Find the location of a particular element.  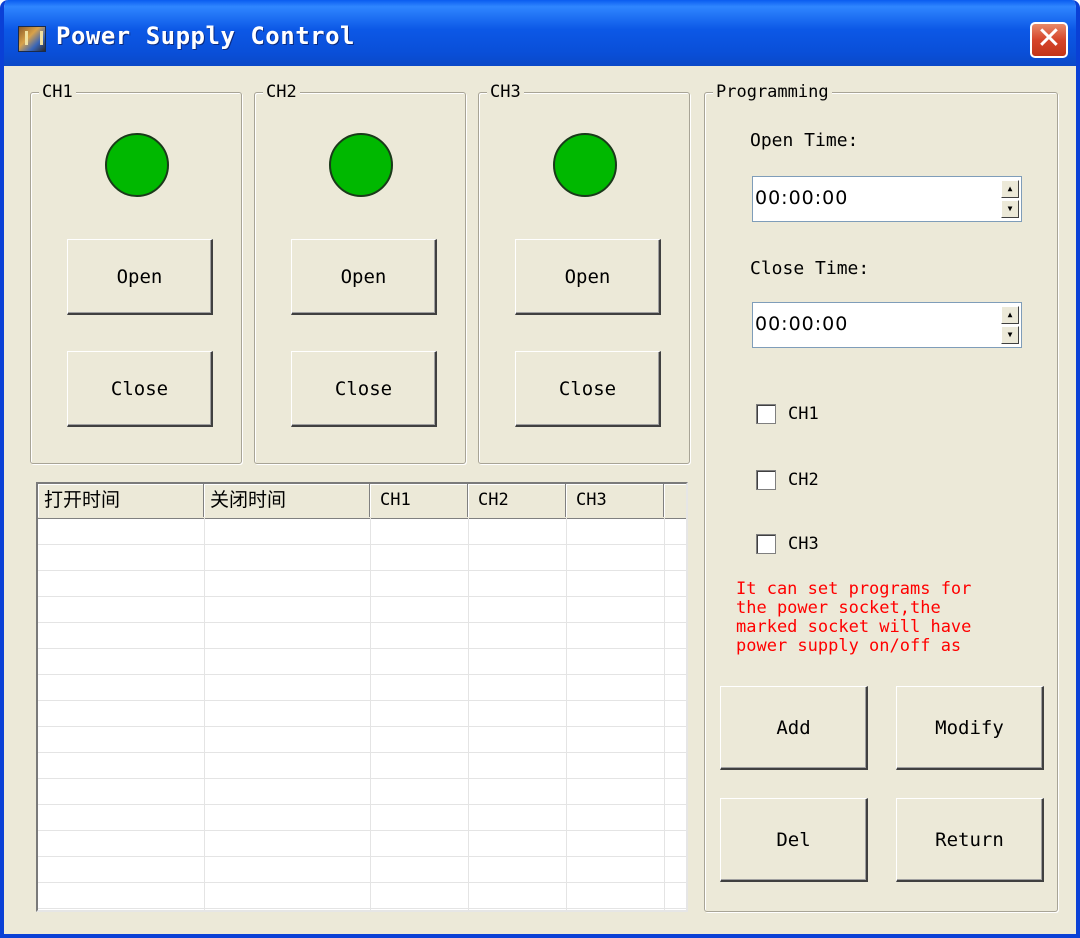

ch2-group-title: CH2 is located at coordinates (281, 92).